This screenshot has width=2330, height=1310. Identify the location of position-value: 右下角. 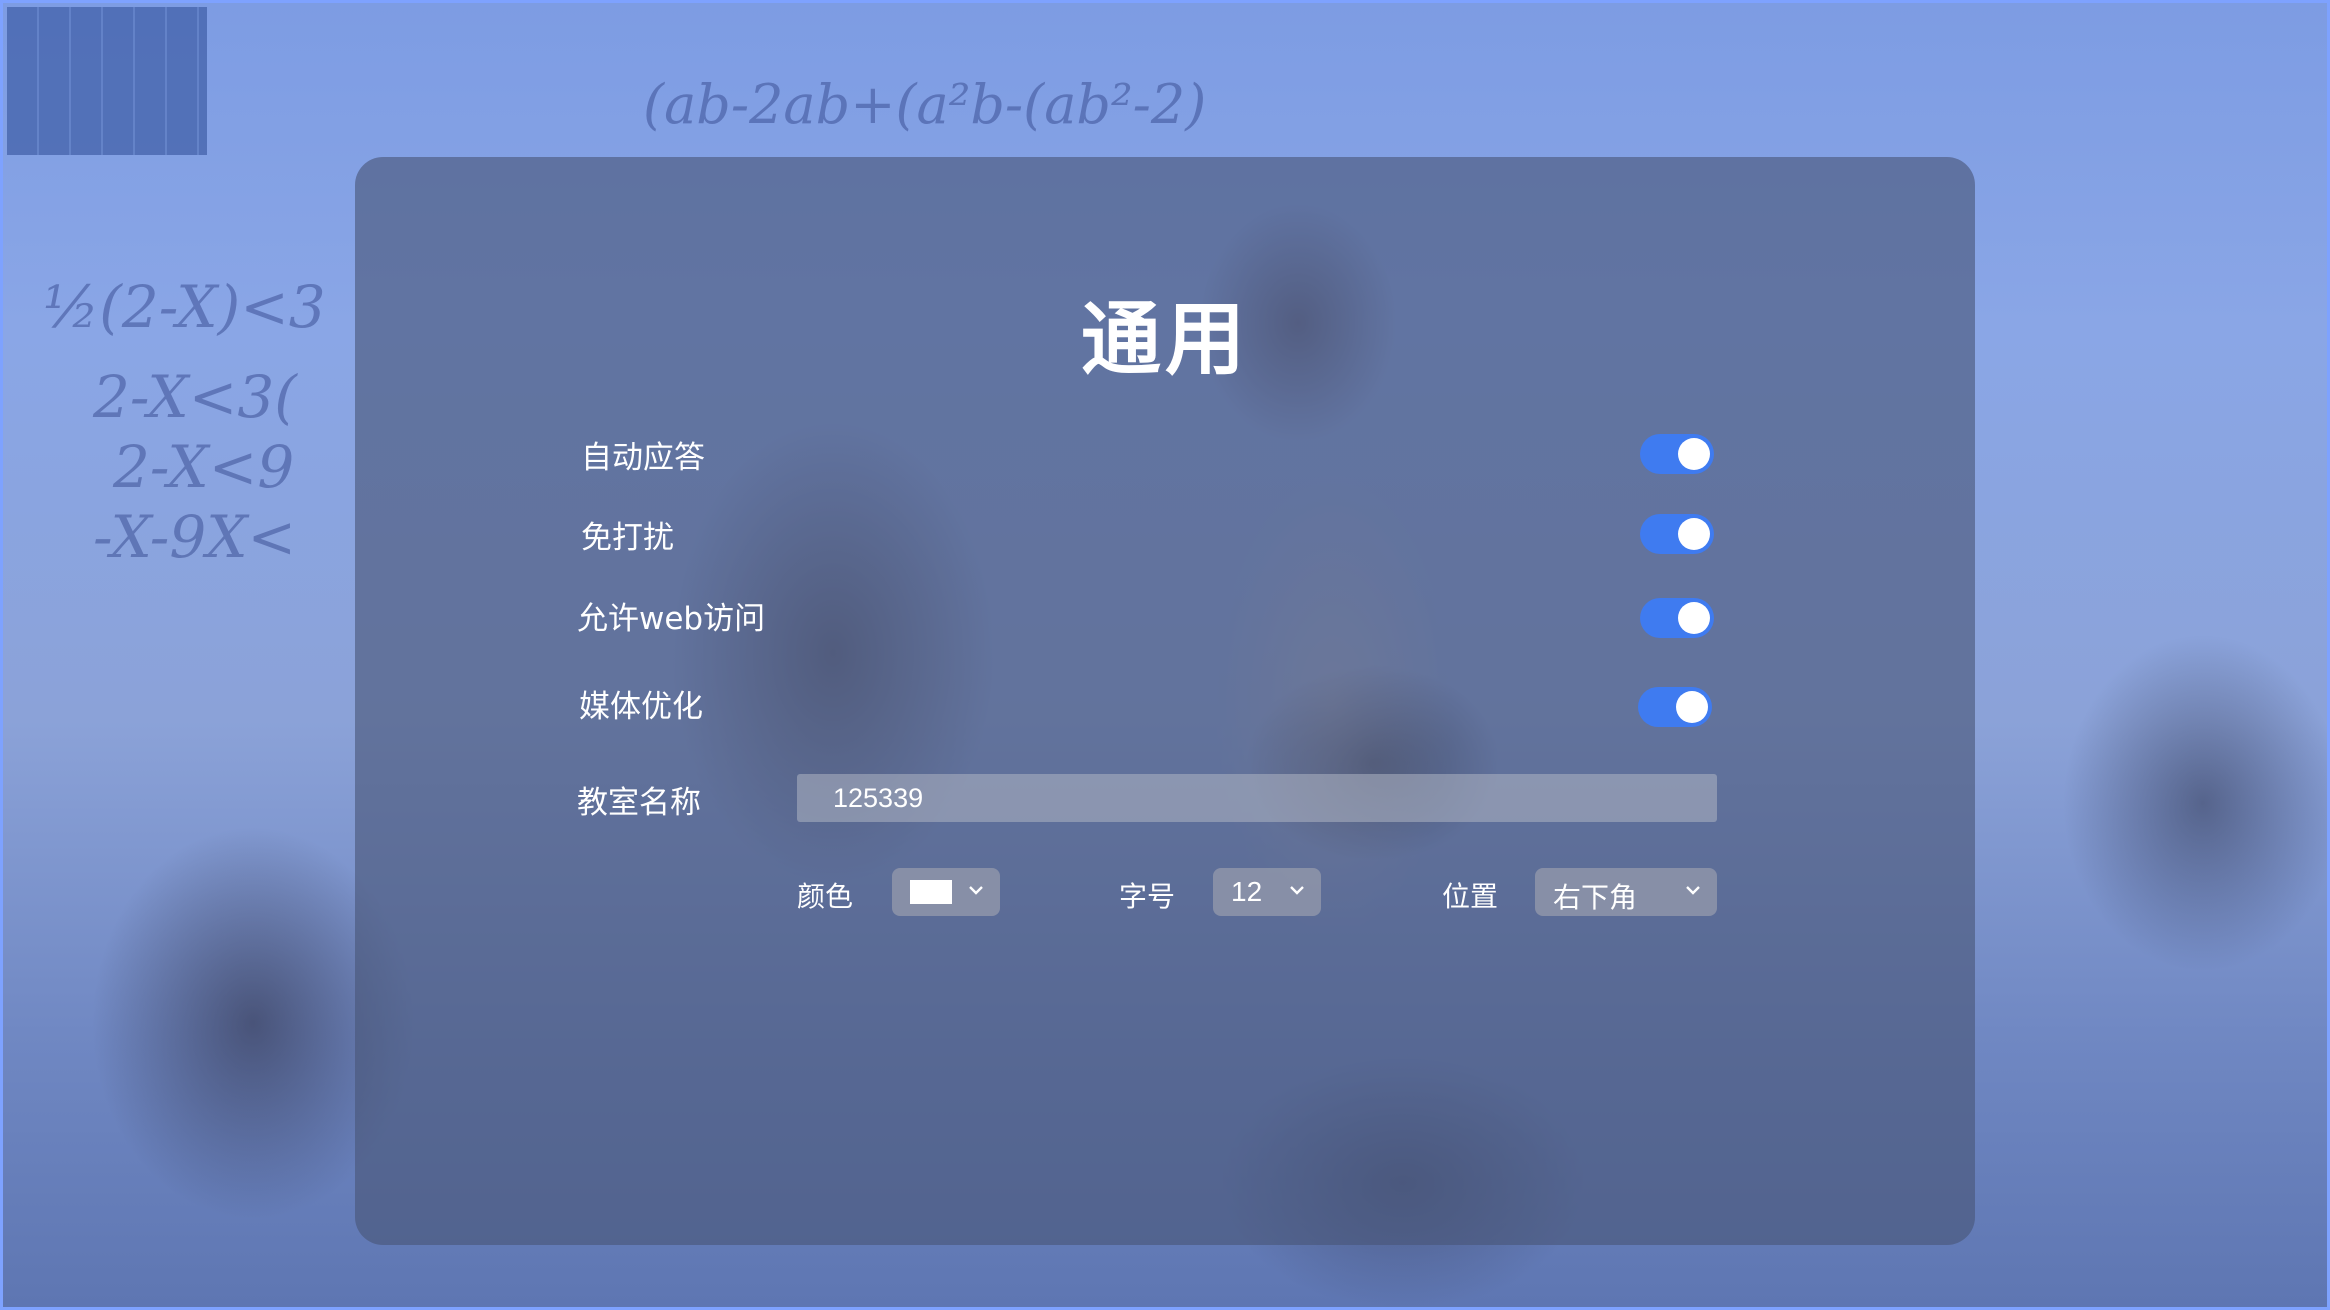
(1595, 897).